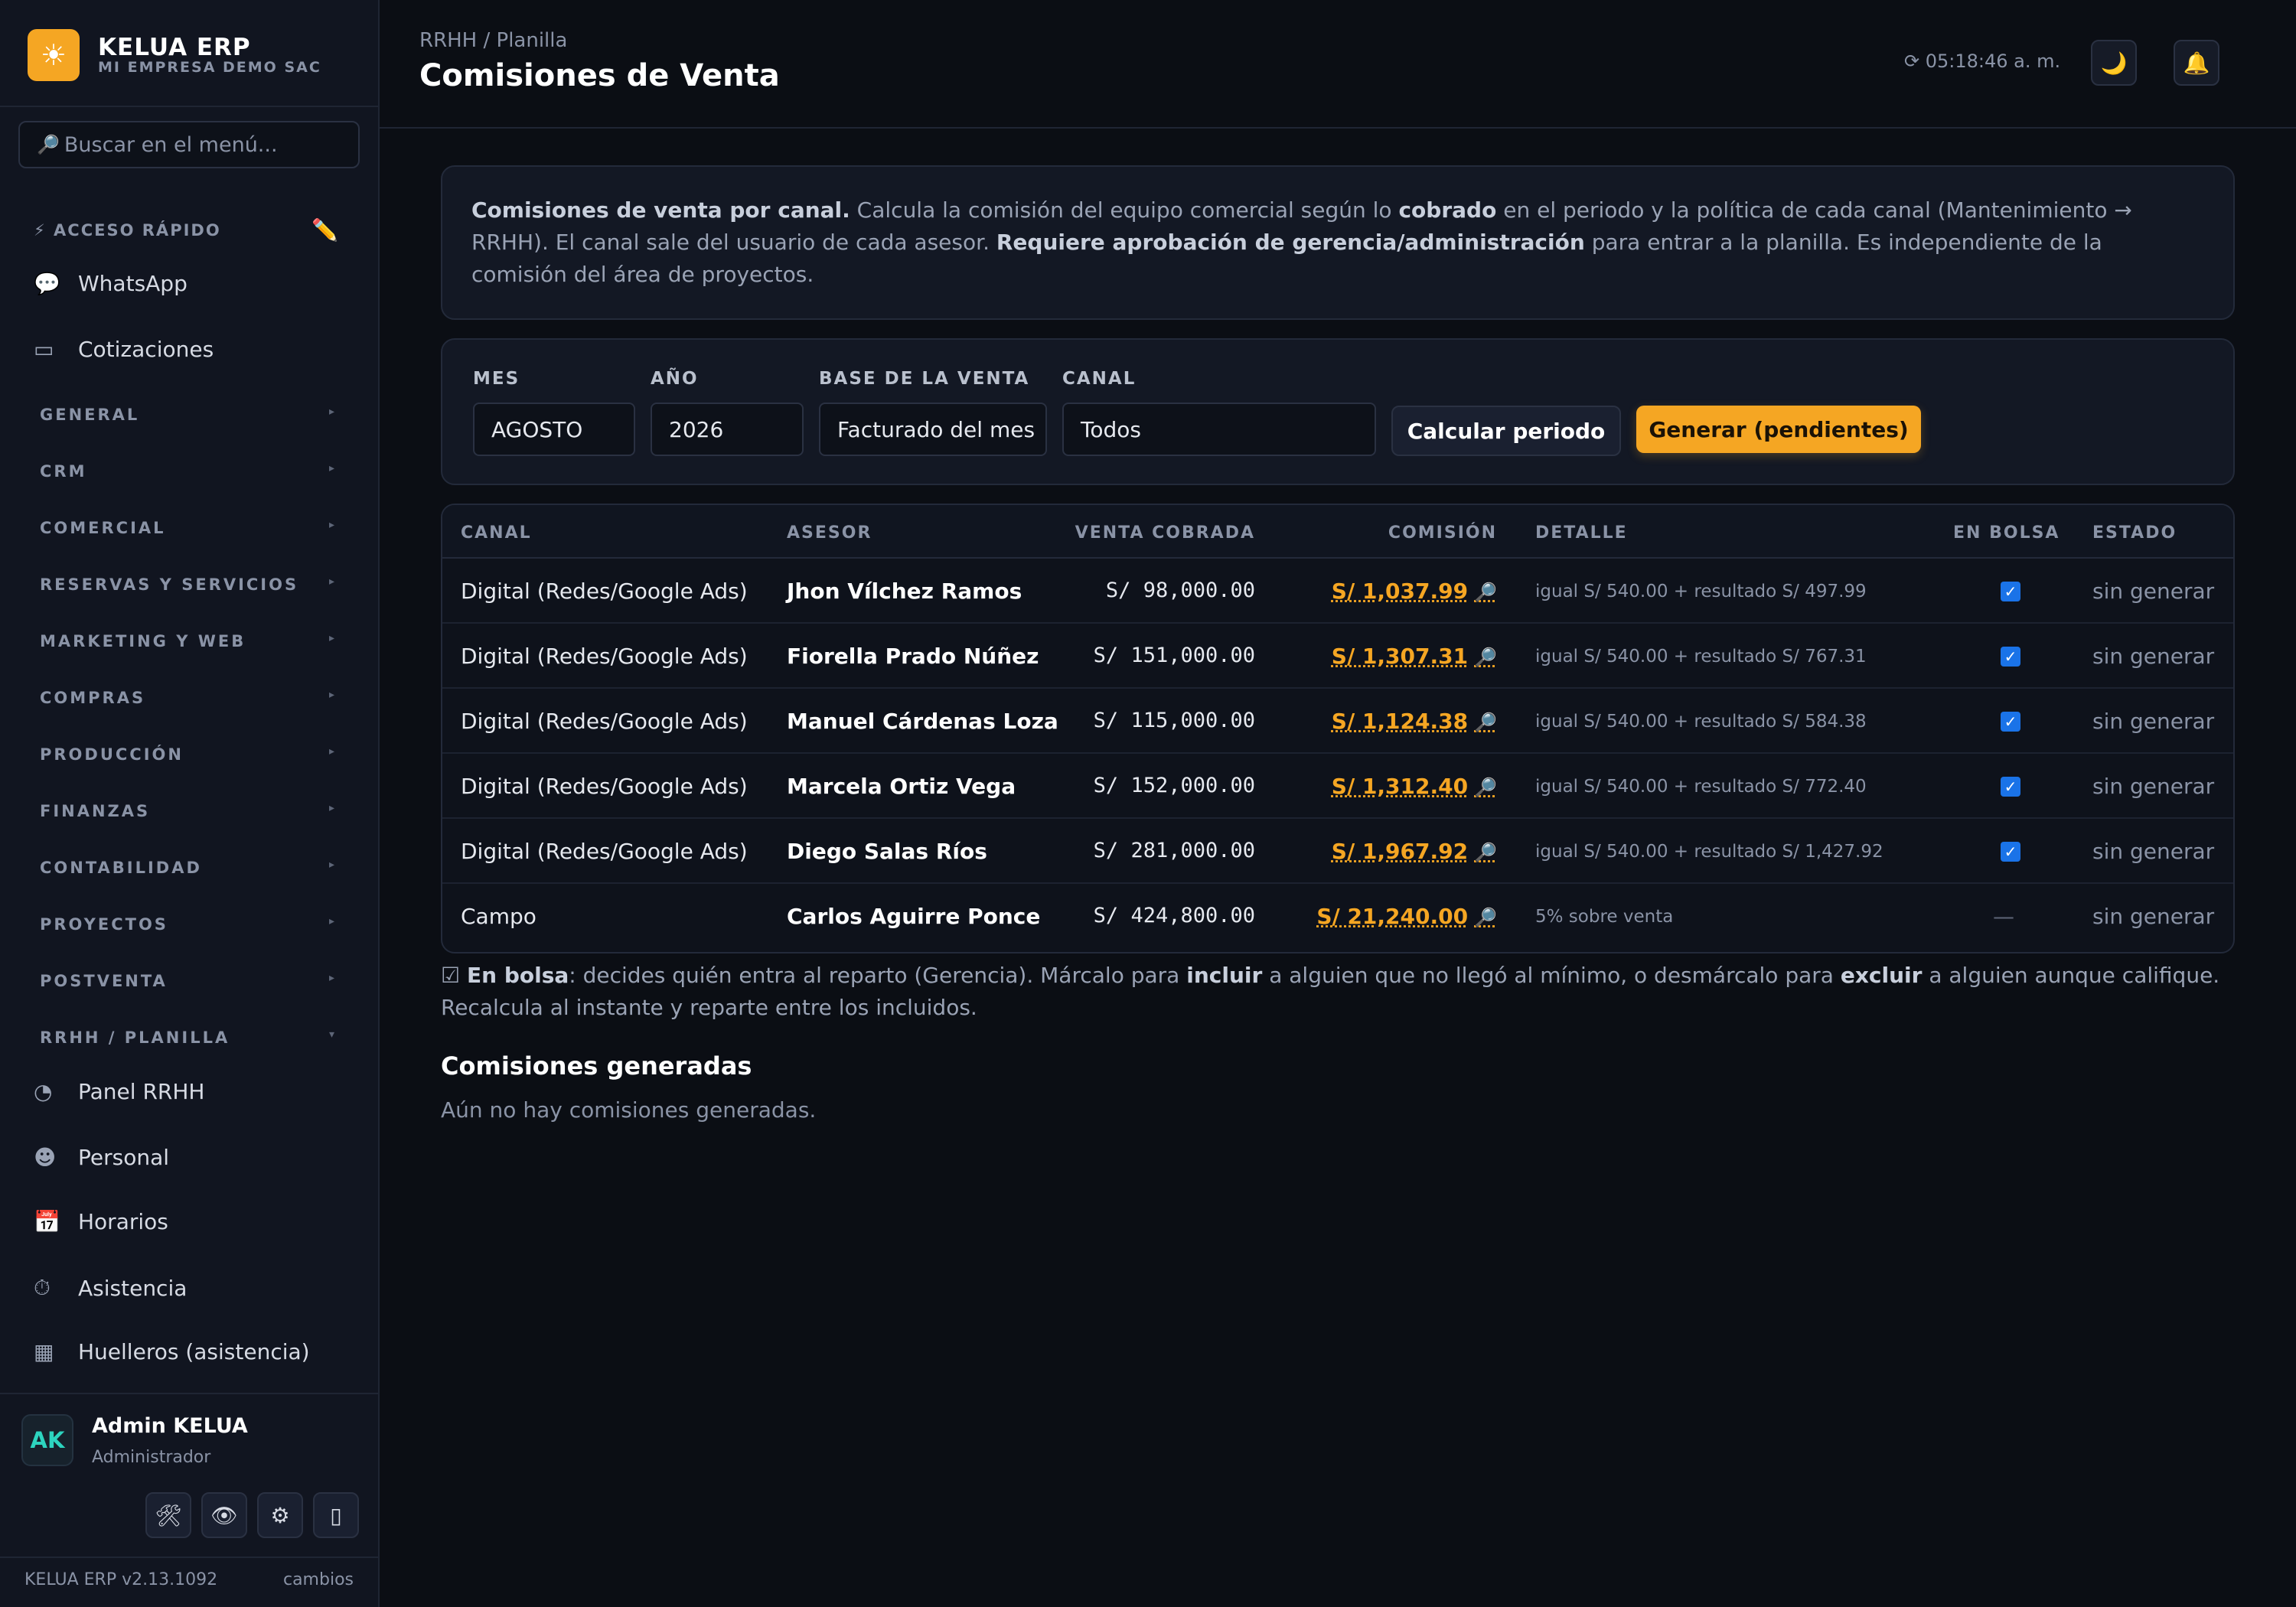  I want to click on calculate-period-button: Calcular periodo, so click(1506, 431).